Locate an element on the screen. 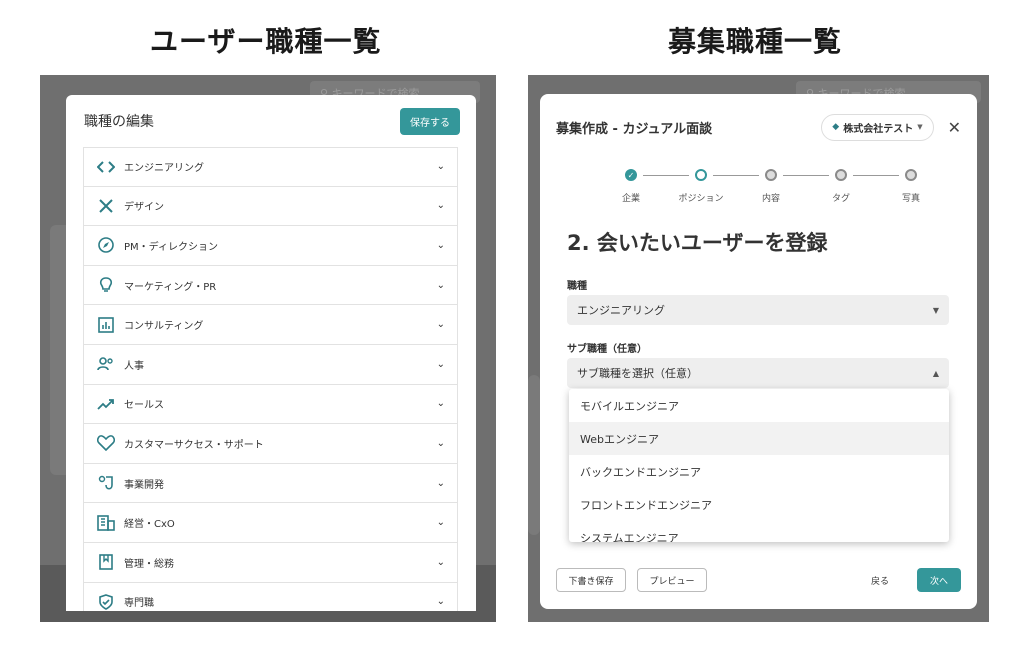  people-icon is located at coordinates (106, 364).